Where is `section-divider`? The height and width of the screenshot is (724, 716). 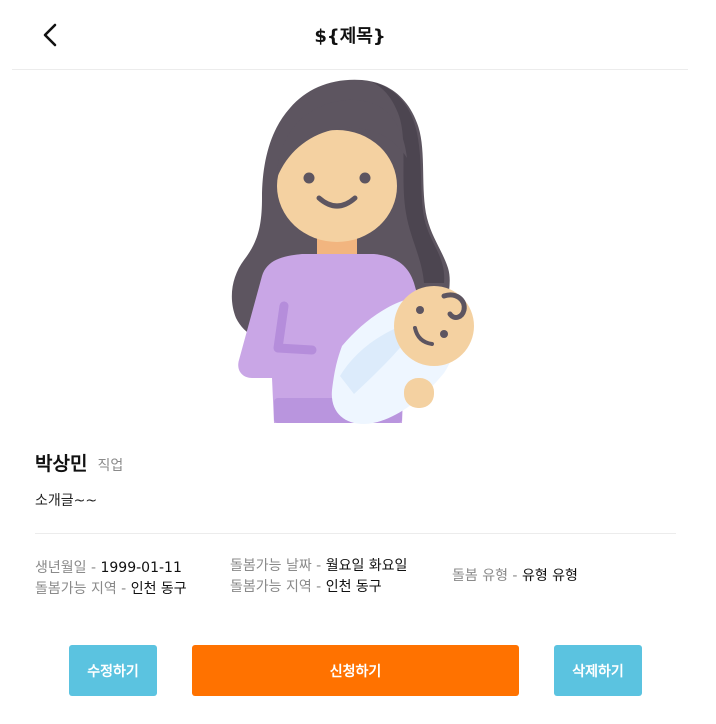
section-divider is located at coordinates (355, 533).